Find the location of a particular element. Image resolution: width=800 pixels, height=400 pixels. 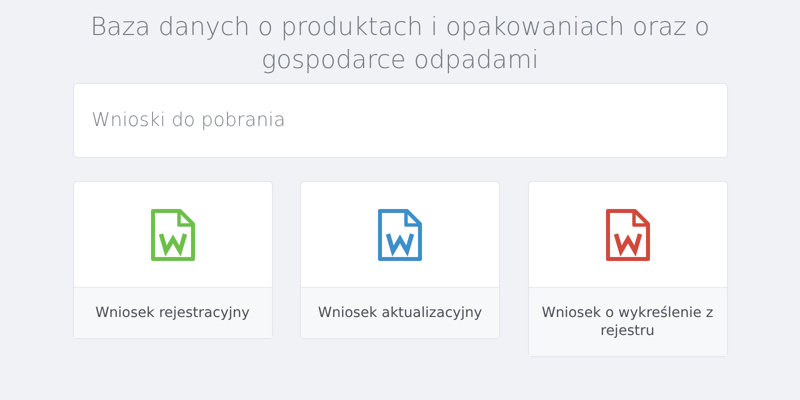

document-card: Wniosek aktualizacyjny is located at coordinates (400, 260).